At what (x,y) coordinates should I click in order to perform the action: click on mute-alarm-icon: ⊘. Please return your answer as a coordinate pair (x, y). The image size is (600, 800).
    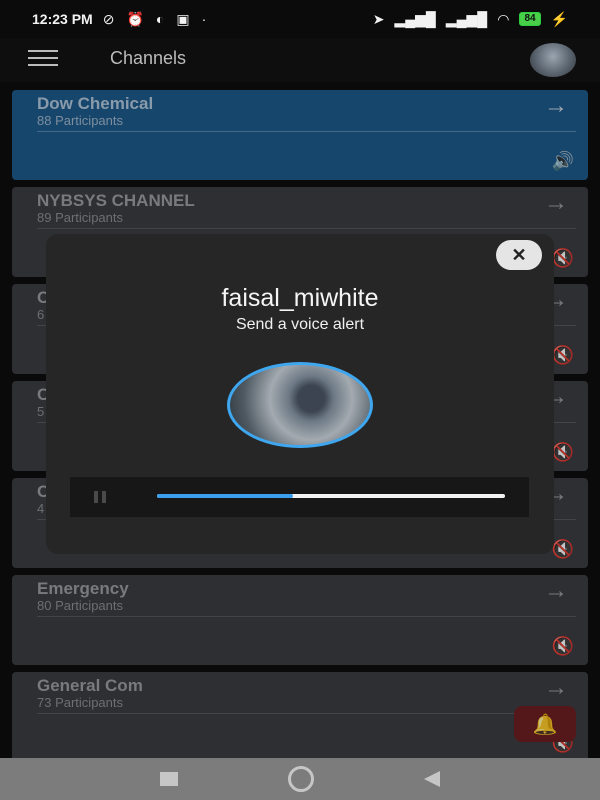
    Looking at the image, I should click on (108, 18).